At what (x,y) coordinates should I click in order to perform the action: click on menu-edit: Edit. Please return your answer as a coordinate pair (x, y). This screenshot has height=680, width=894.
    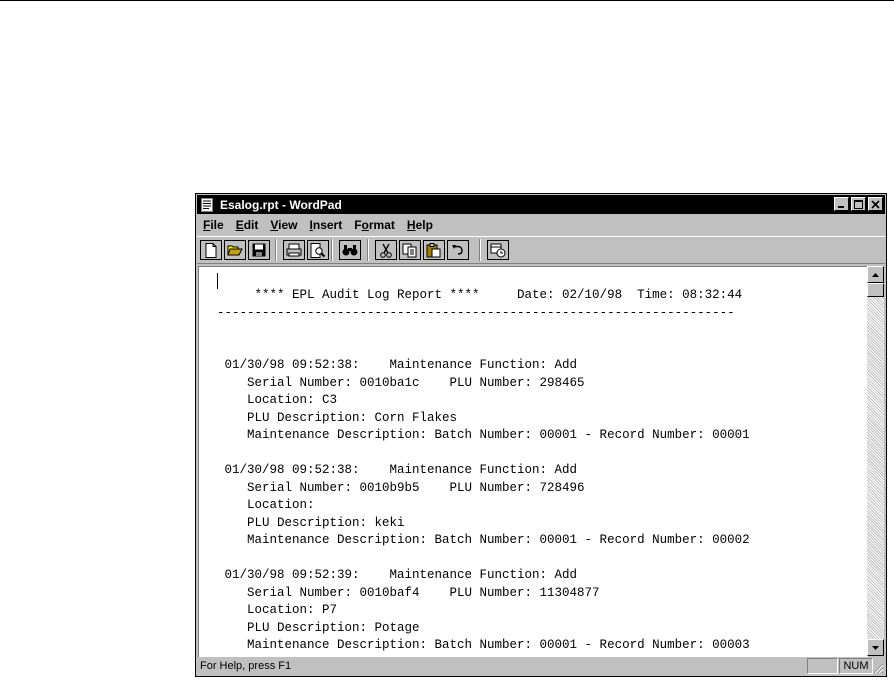
    Looking at the image, I should click on (247, 225).